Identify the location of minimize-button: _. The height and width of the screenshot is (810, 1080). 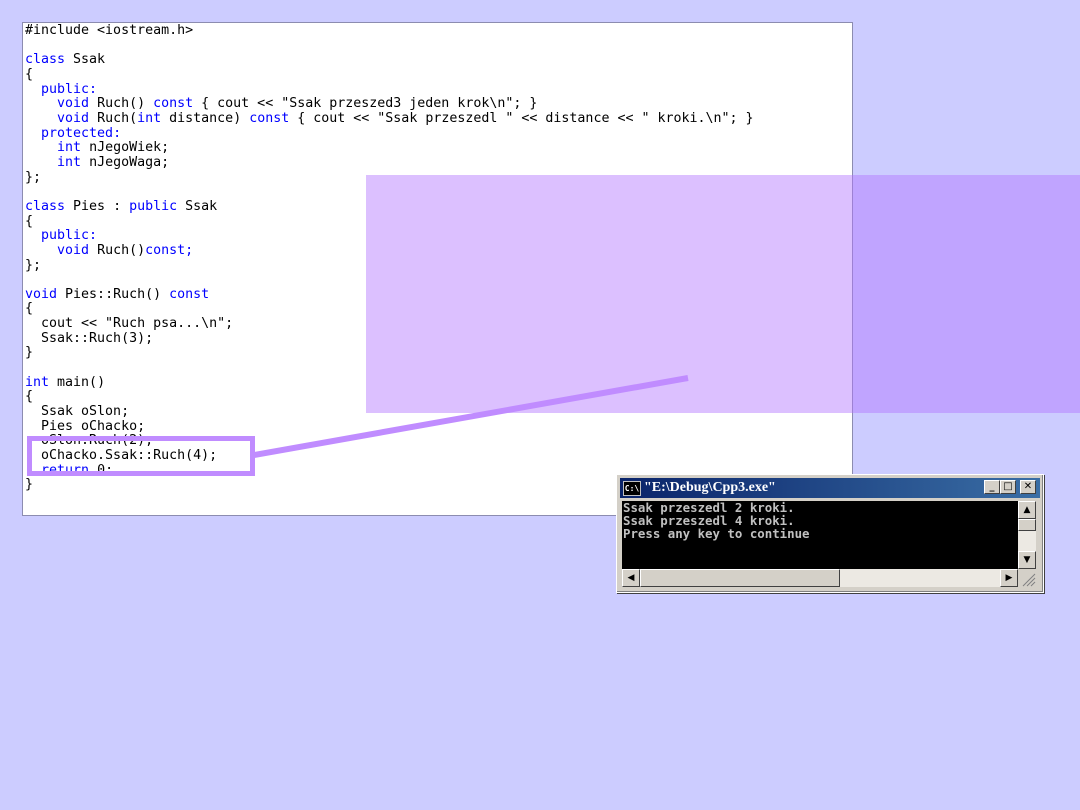
(992, 487).